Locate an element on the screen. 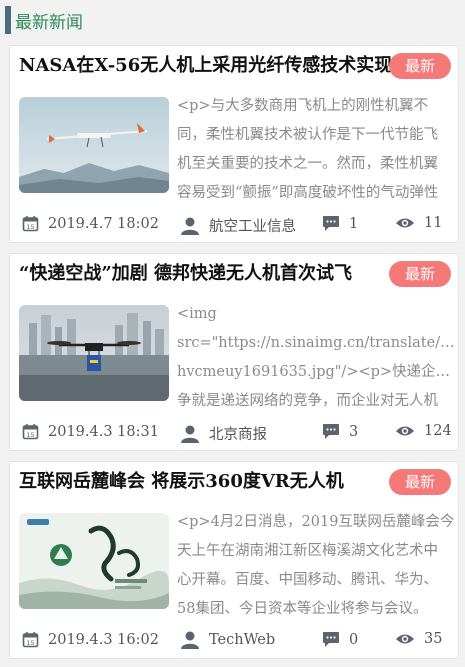 This screenshot has width=465, height=667. news-title: NASA在X-56无人机上采用光纤传感技术实现 is located at coordinates (205, 66).